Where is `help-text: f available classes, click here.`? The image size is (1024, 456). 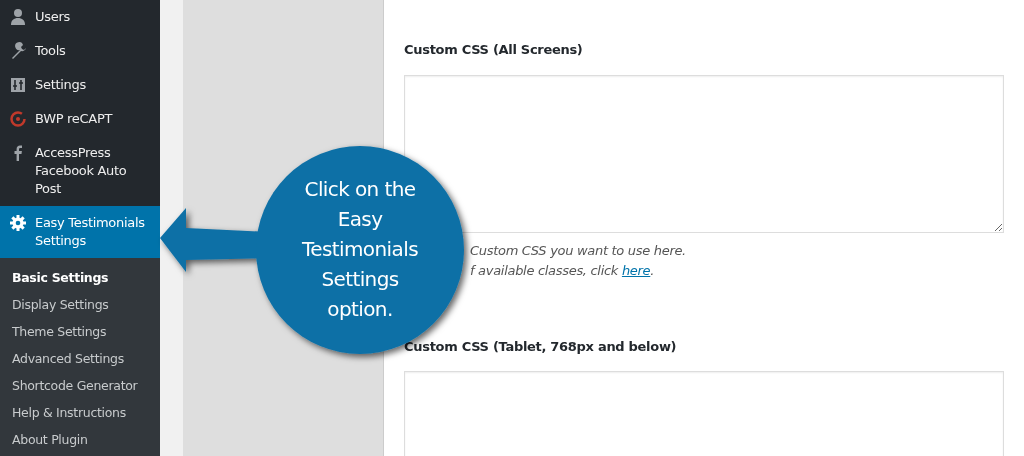 help-text: f available classes, click here. is located at coordinates (563, 270).